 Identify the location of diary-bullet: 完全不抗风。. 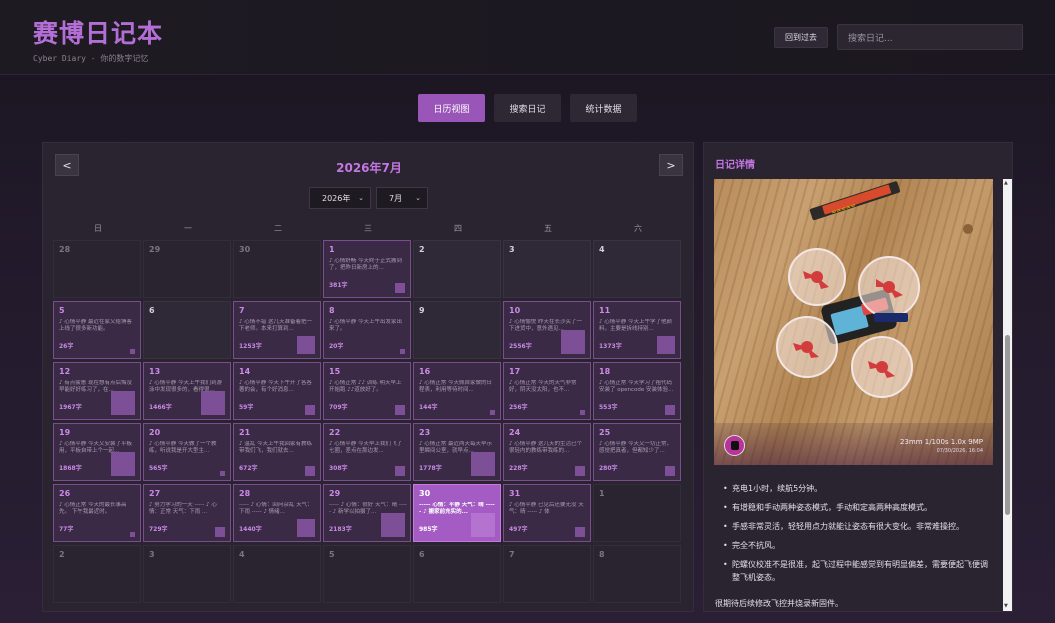
(859, 545).